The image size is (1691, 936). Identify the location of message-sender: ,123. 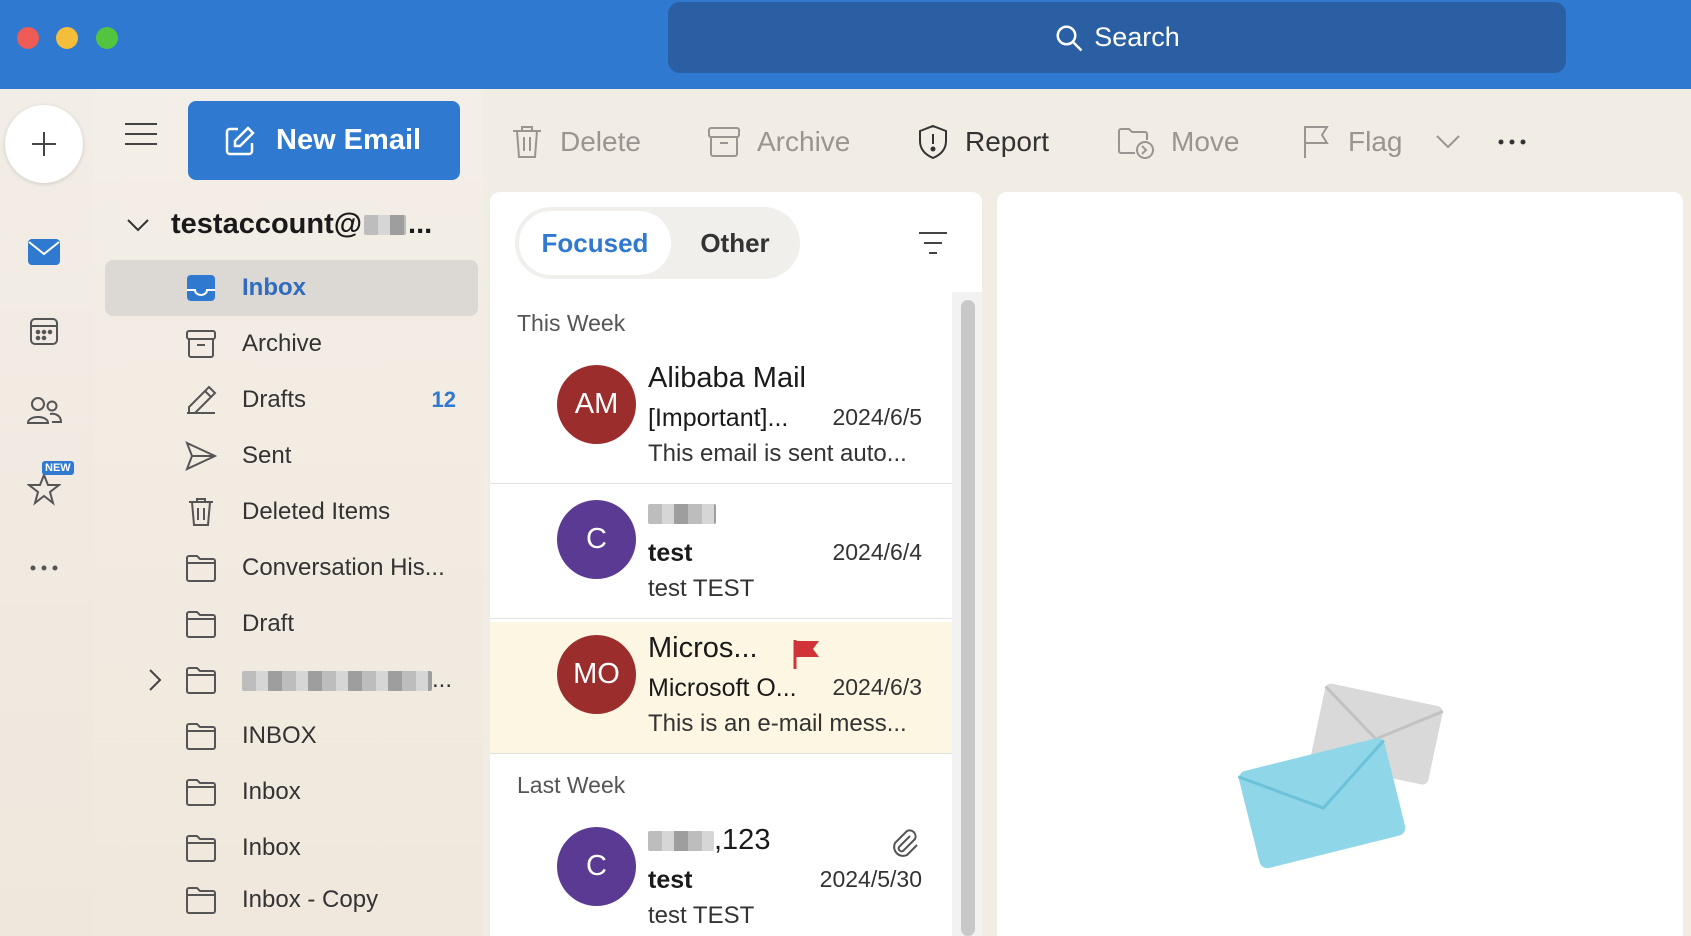
(709, 840).